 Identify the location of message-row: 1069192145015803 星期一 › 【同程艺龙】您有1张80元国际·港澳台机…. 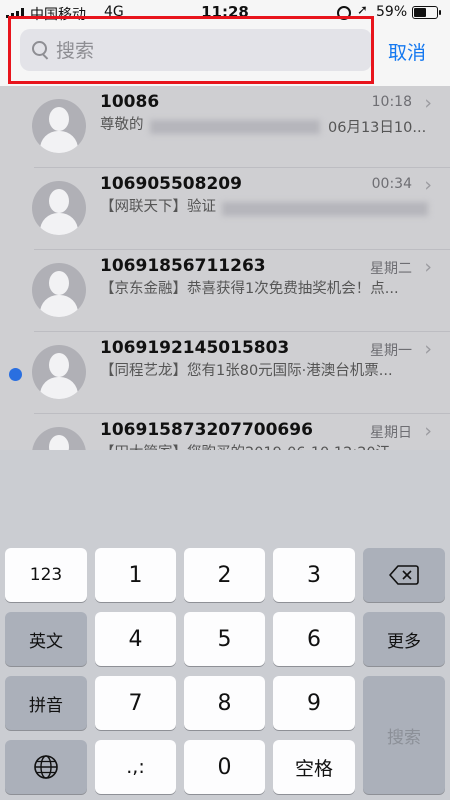
(225, 373).